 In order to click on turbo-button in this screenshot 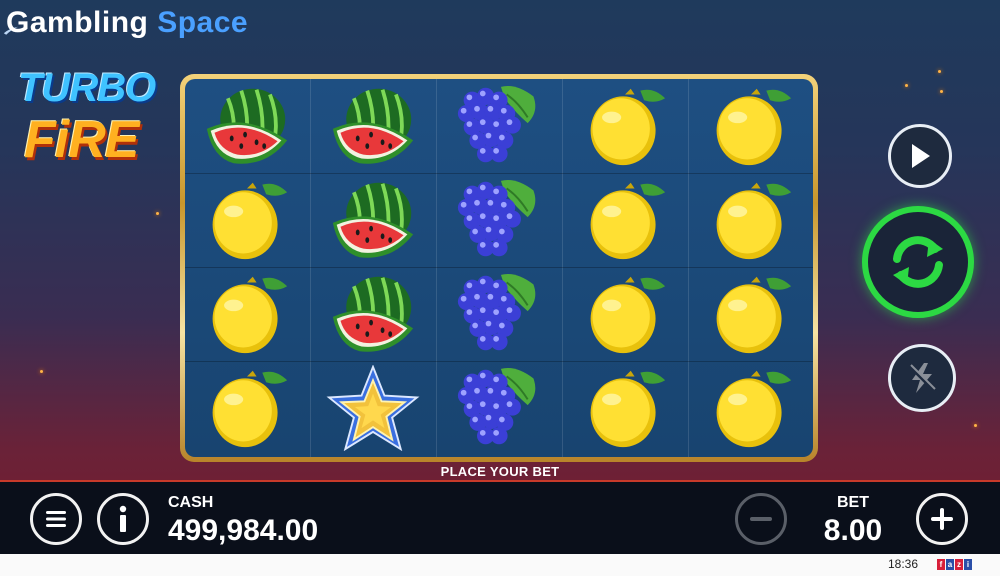, I will do `click(922, 378)`.